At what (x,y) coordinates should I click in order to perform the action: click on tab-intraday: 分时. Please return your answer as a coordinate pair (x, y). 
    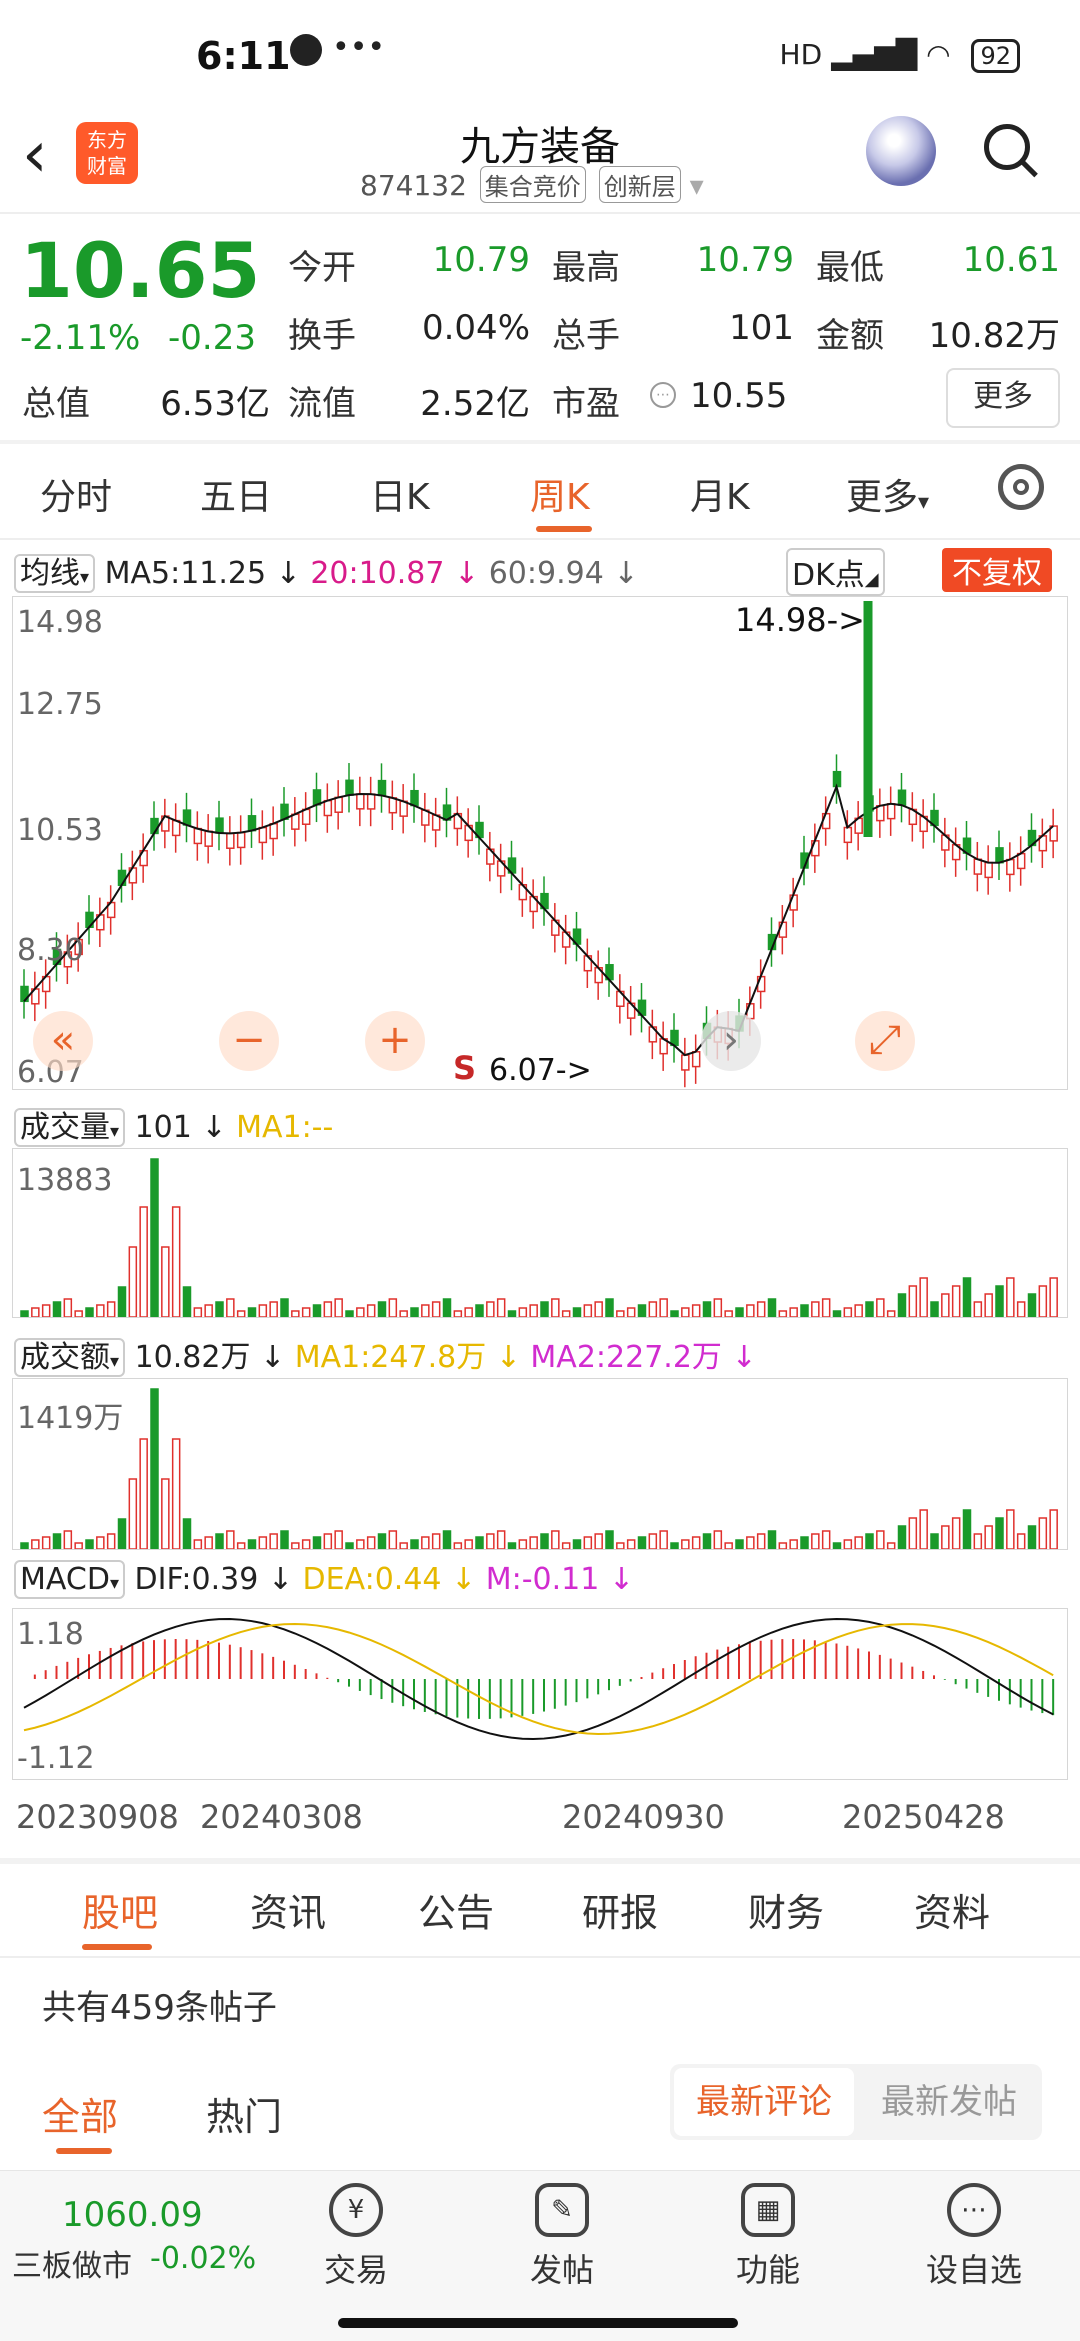
    Looking at the image, I should click on (76, 494).